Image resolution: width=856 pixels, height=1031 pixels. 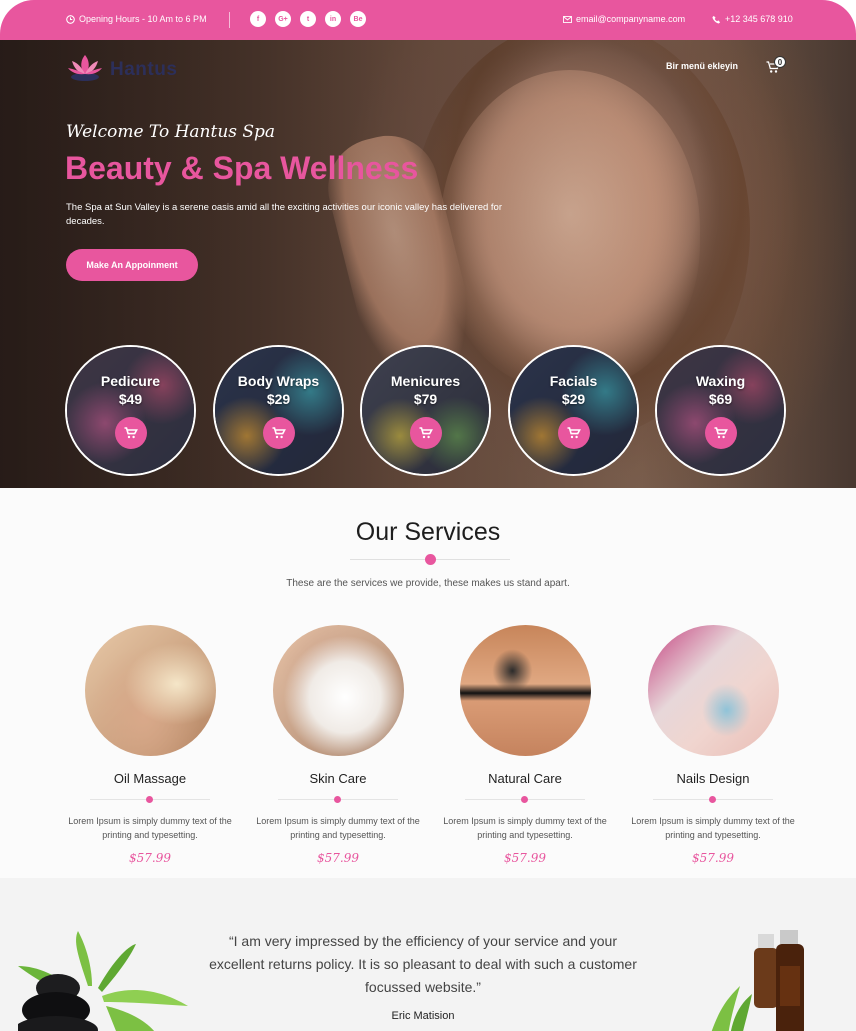 I want to click on product-name: Body Wraps, so click(x=278, y=381).